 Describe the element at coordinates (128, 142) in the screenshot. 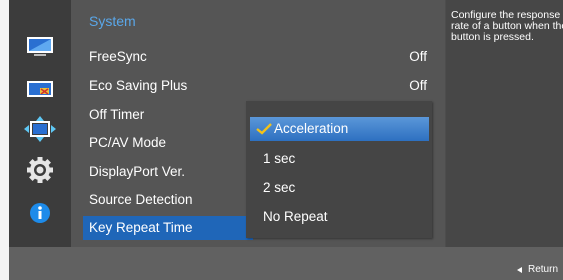

I see `menu-item-label: PC/AV Mode` at that location.